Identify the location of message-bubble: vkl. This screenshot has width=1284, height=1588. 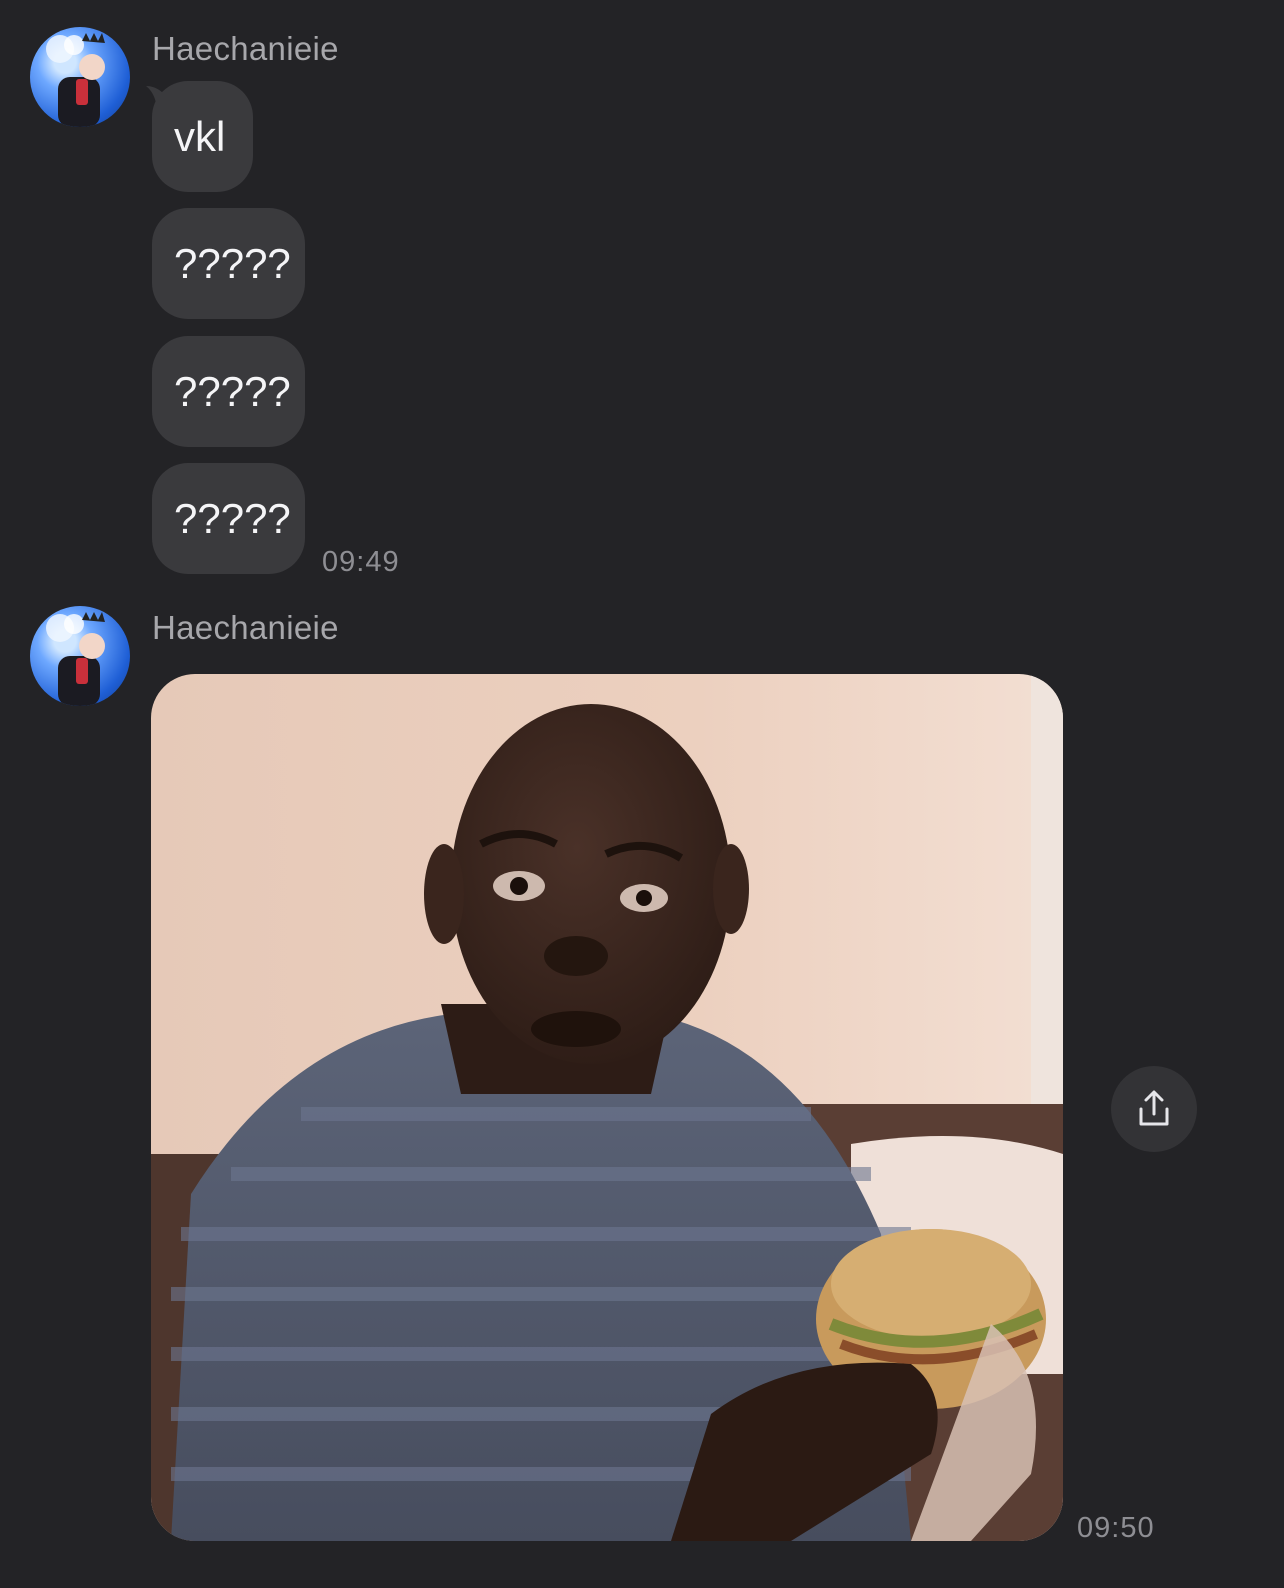
(202, 136).